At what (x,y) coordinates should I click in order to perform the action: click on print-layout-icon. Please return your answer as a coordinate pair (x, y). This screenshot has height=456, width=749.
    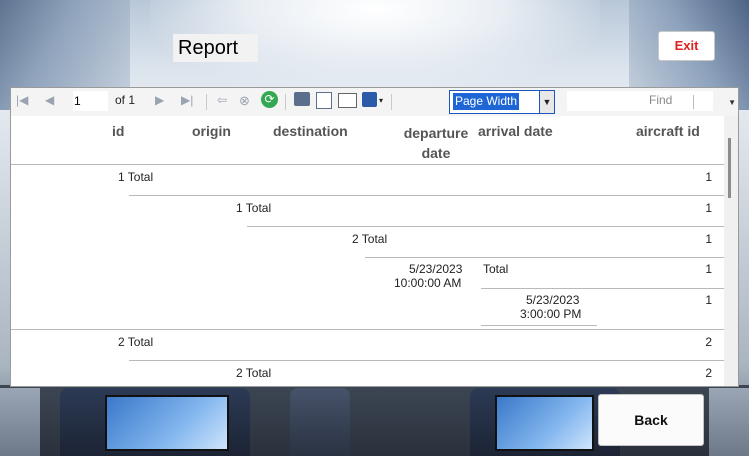
    Looking at the image, I should click on (324, 100).